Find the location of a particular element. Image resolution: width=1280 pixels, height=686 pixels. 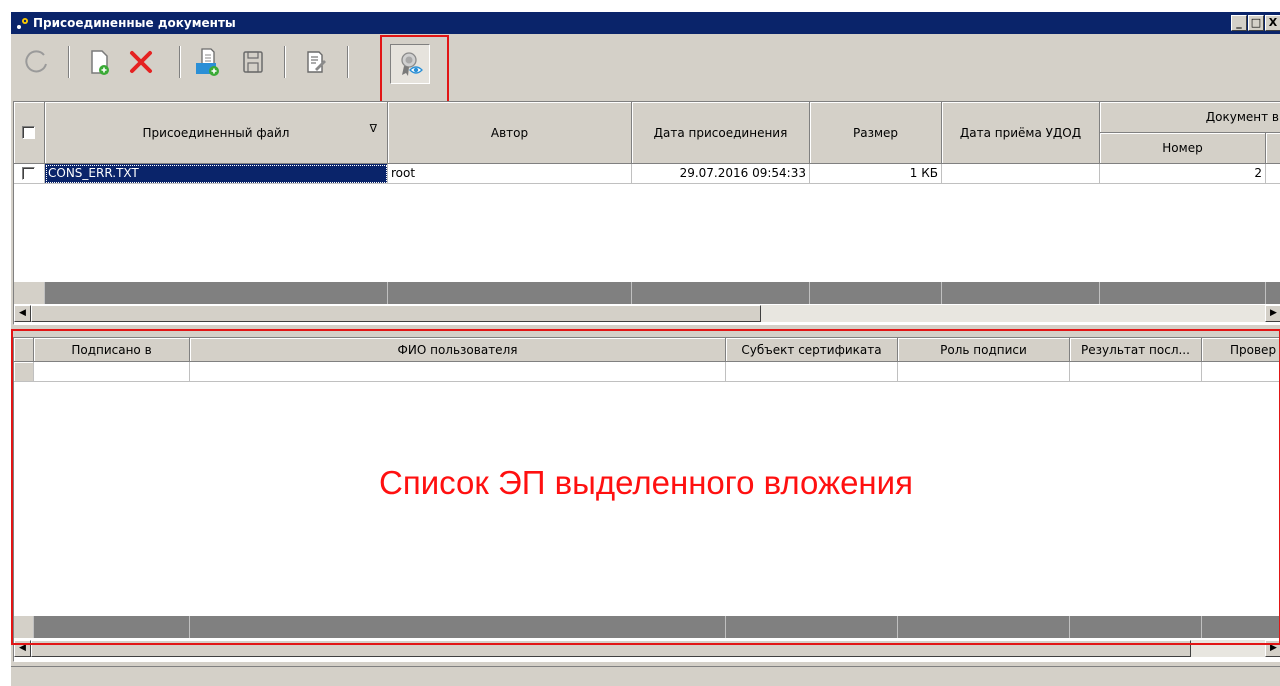

new-document-icon is located at coordinates (100, 62).